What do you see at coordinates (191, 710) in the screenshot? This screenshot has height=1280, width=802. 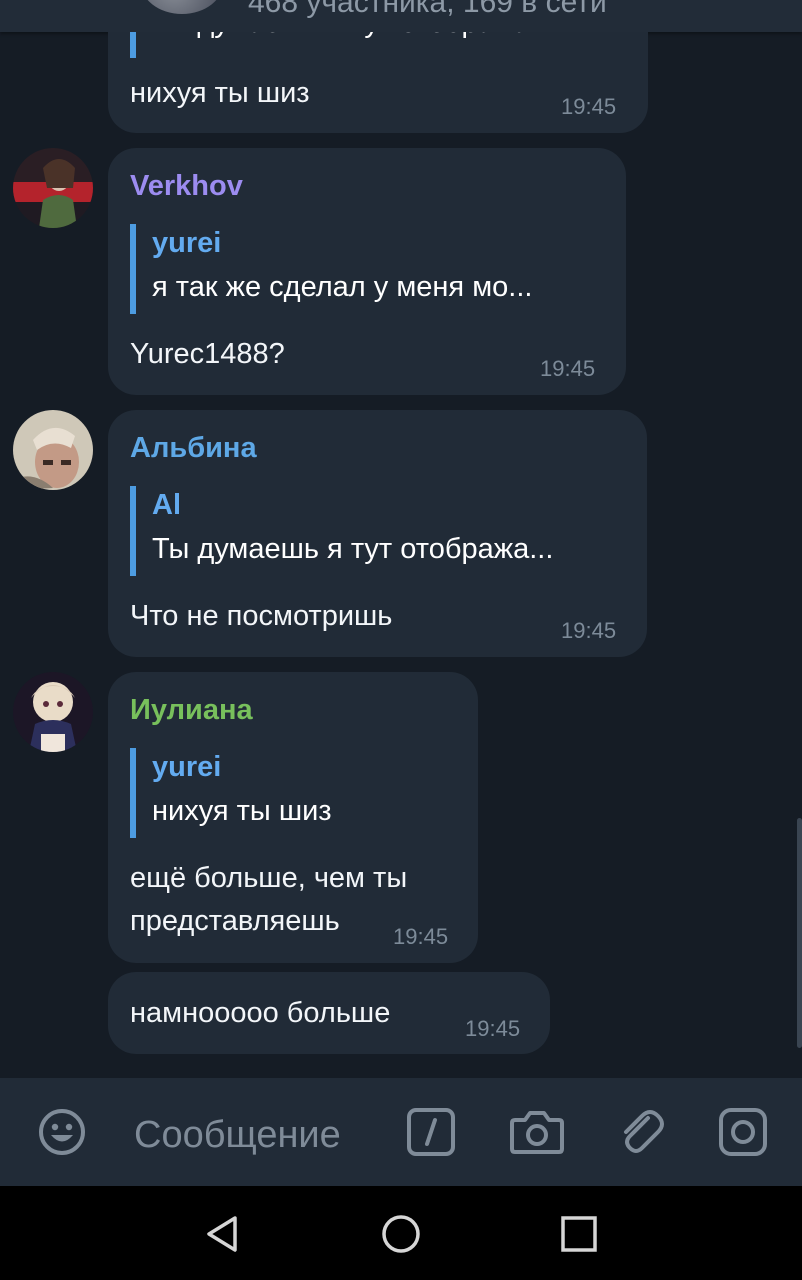 I see `sender-name: Иулиана` at bounding box center [191, 710].